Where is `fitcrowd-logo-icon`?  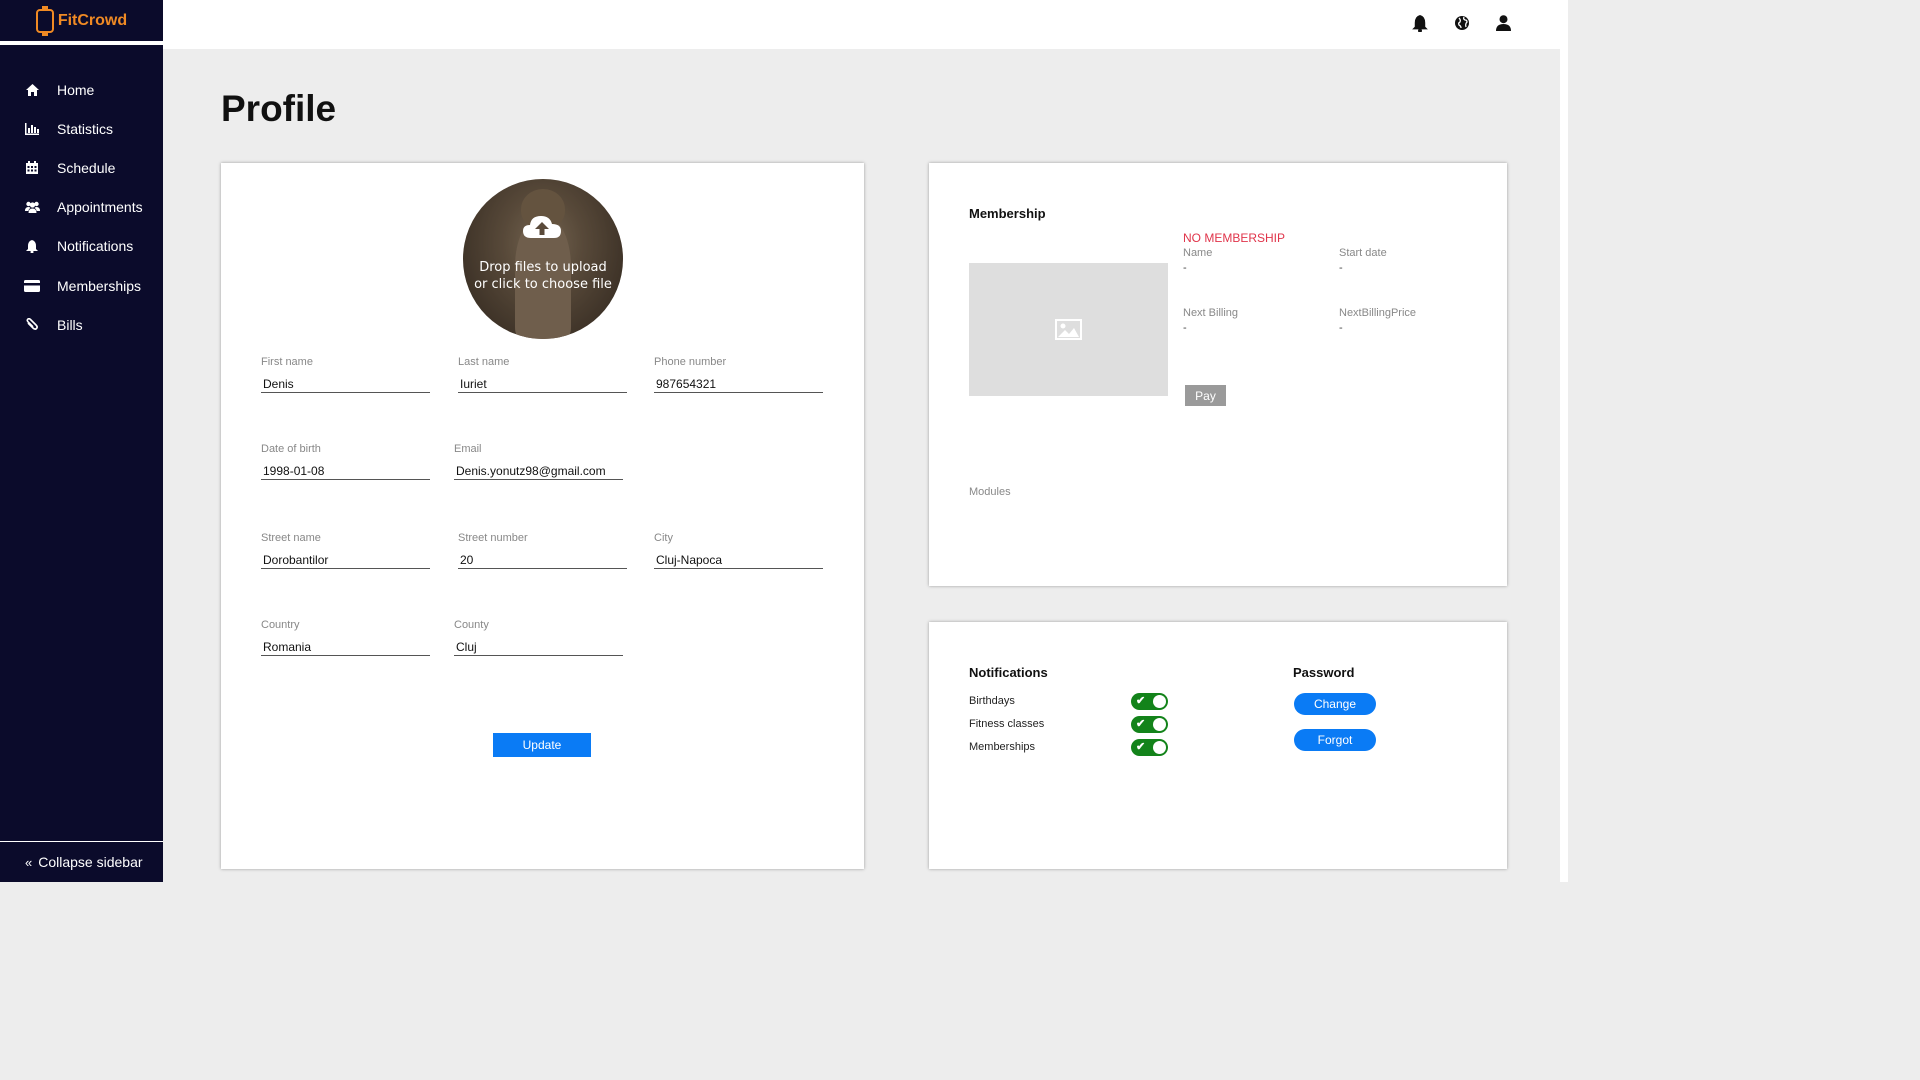 fitcrowd-logo-icon is located at coordinates (44, 20).